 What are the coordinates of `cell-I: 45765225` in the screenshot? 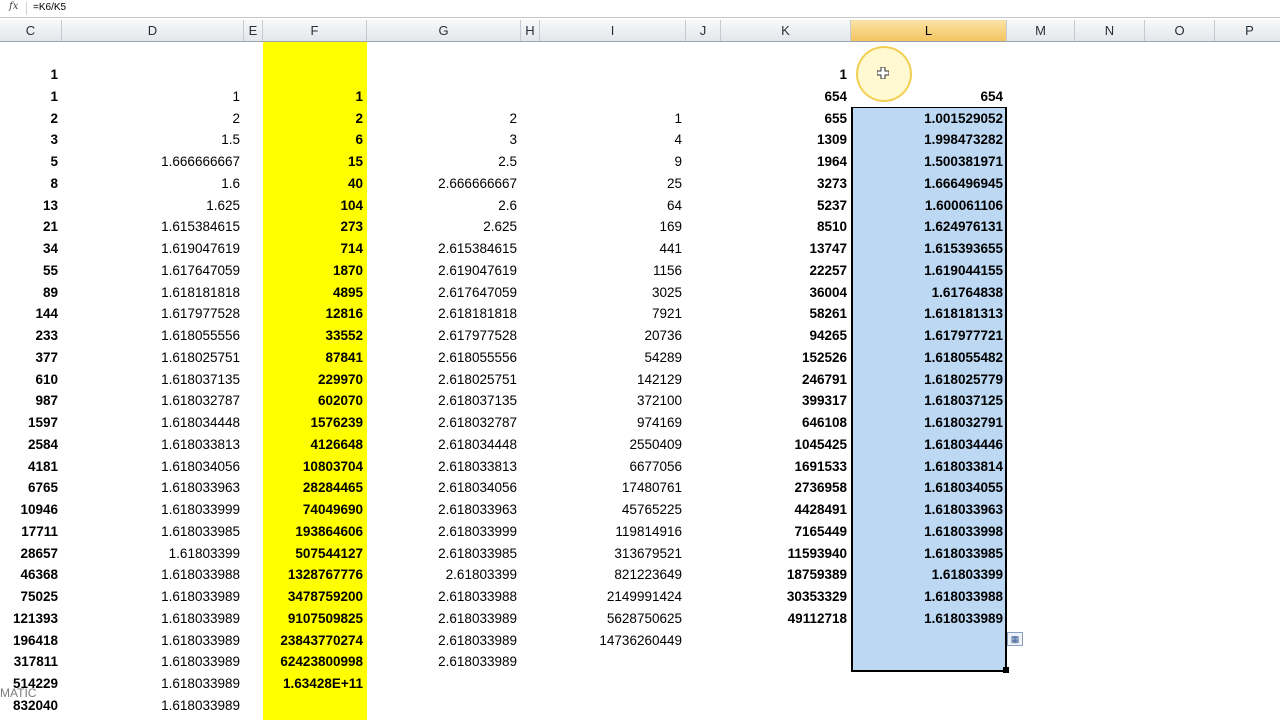 It's located at (611, 510).